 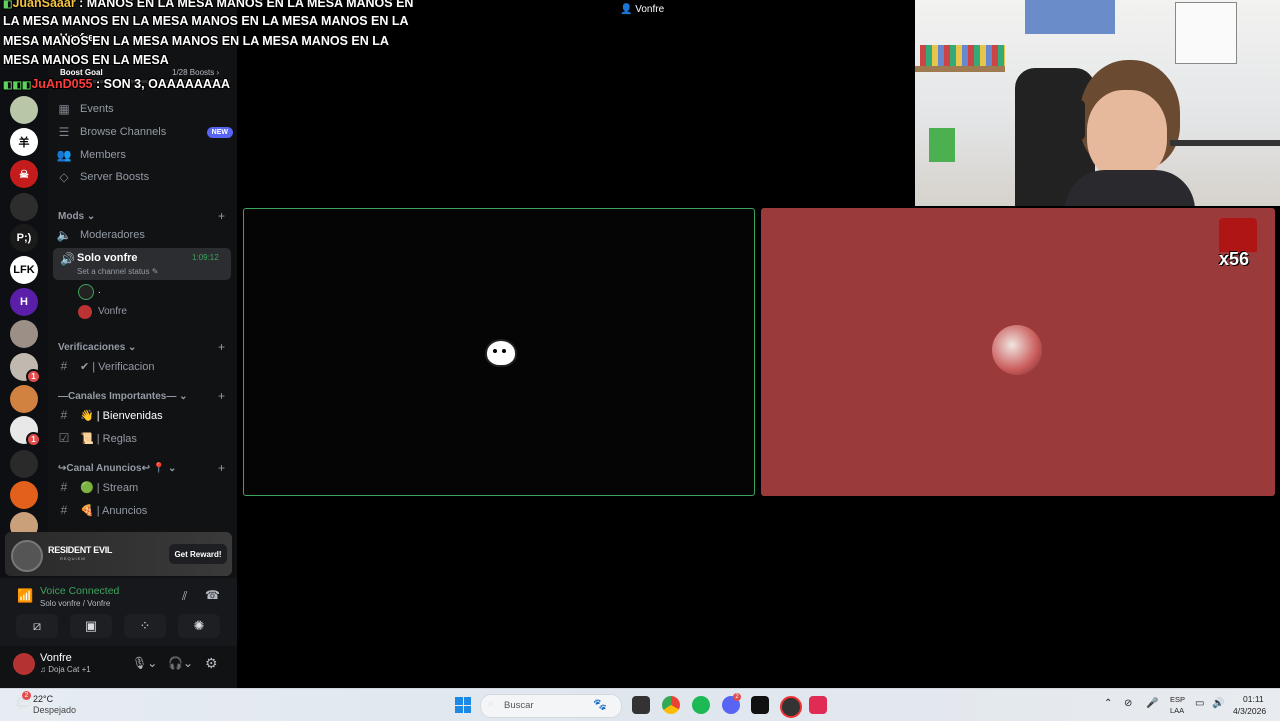 I want to click on search-box: ⌕ Buscar 🐾, so click(x=551, y=706).